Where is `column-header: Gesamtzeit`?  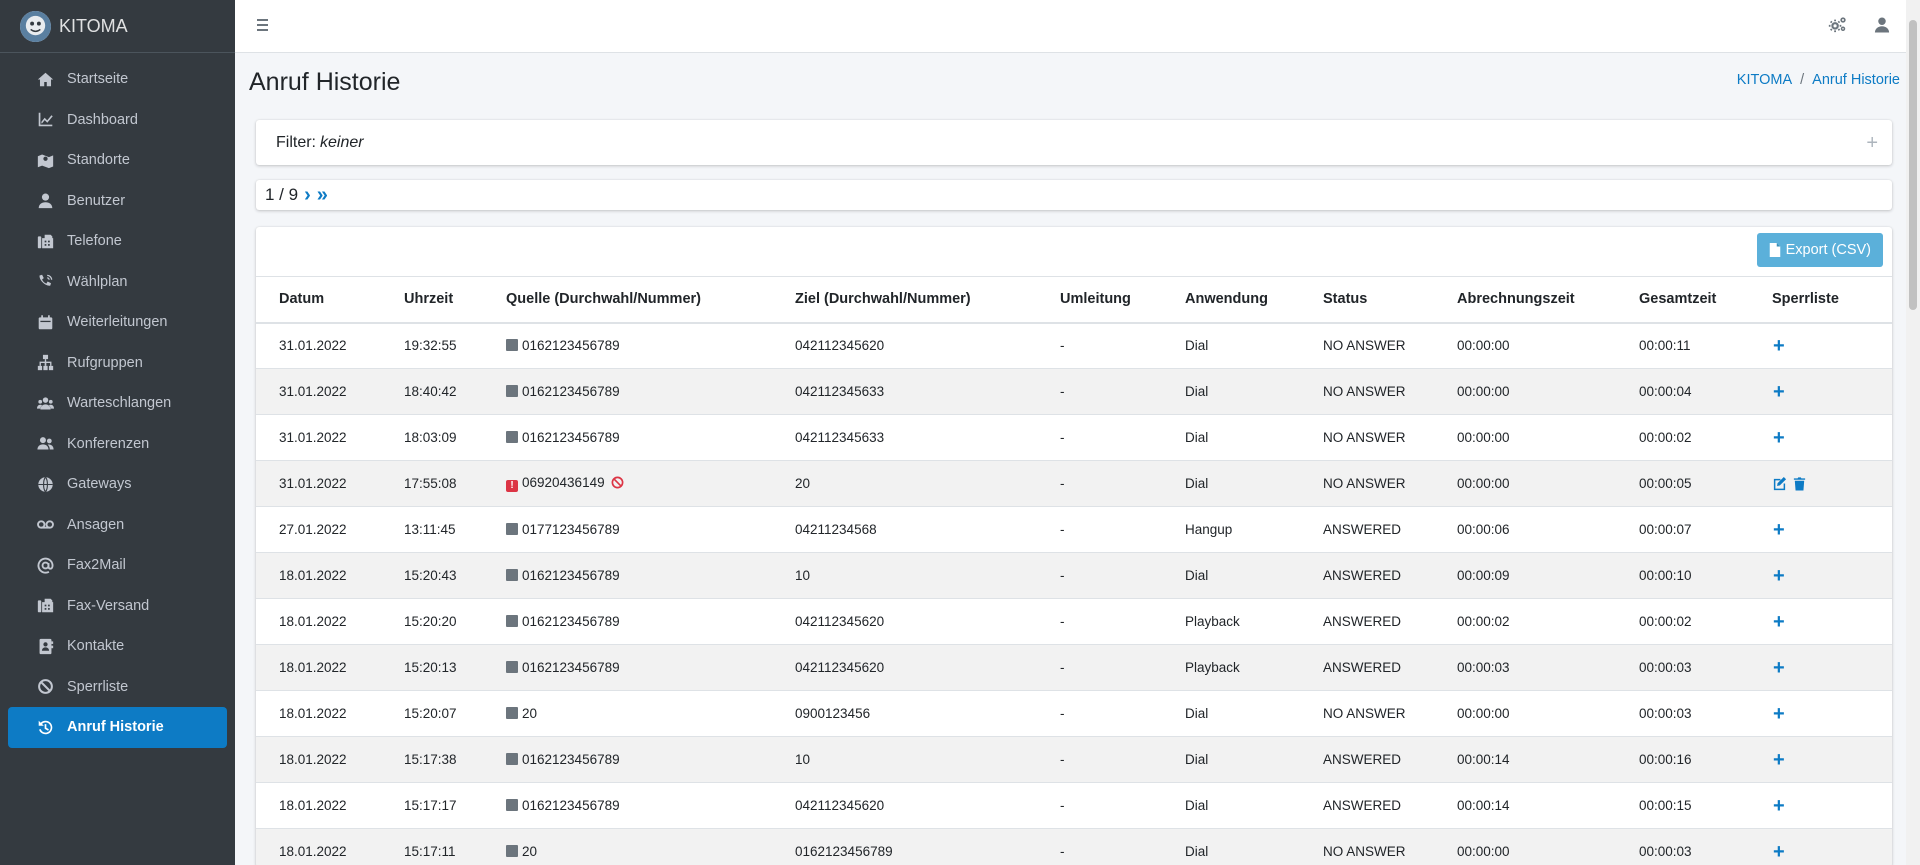
column-header: Gesamtzeit is located at coordinates (1682, 300).